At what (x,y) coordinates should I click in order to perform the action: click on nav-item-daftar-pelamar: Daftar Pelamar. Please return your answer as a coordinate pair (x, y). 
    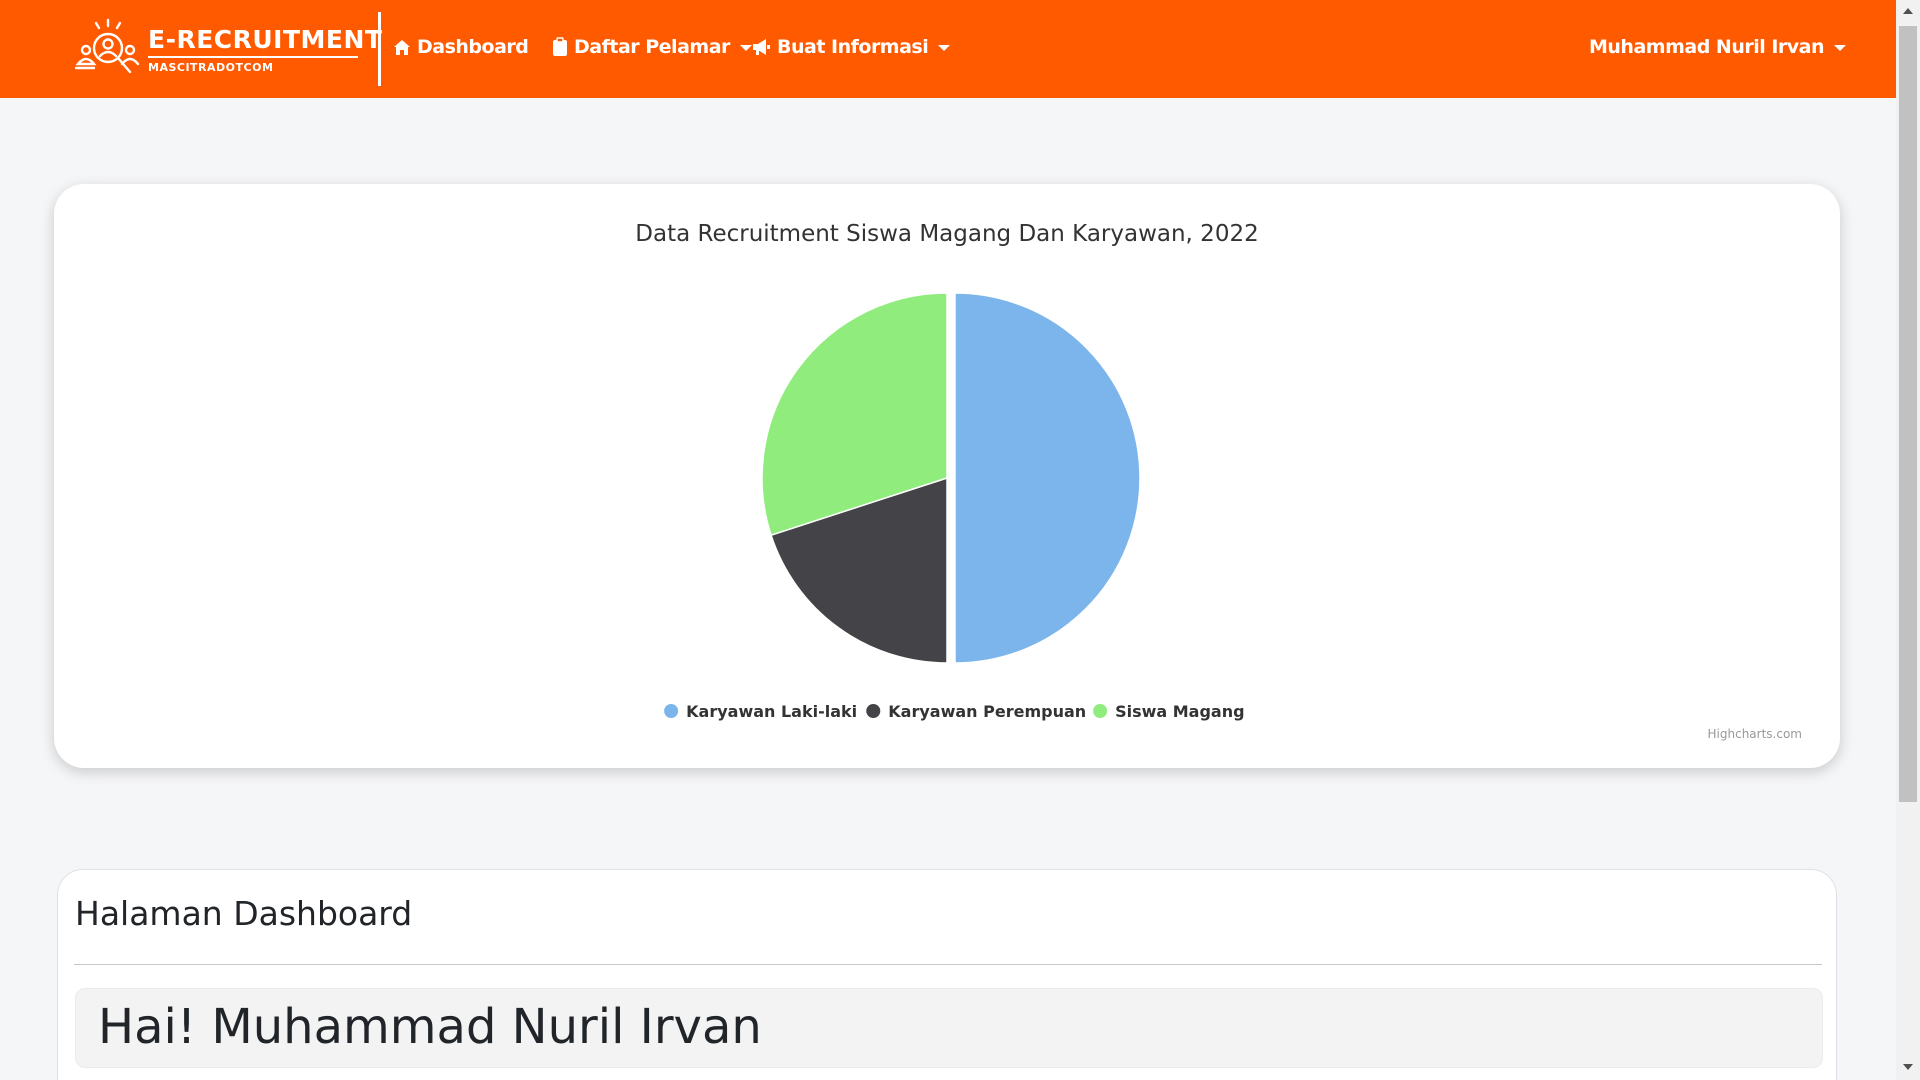
    Looking at the image, I should click on (652, 47).